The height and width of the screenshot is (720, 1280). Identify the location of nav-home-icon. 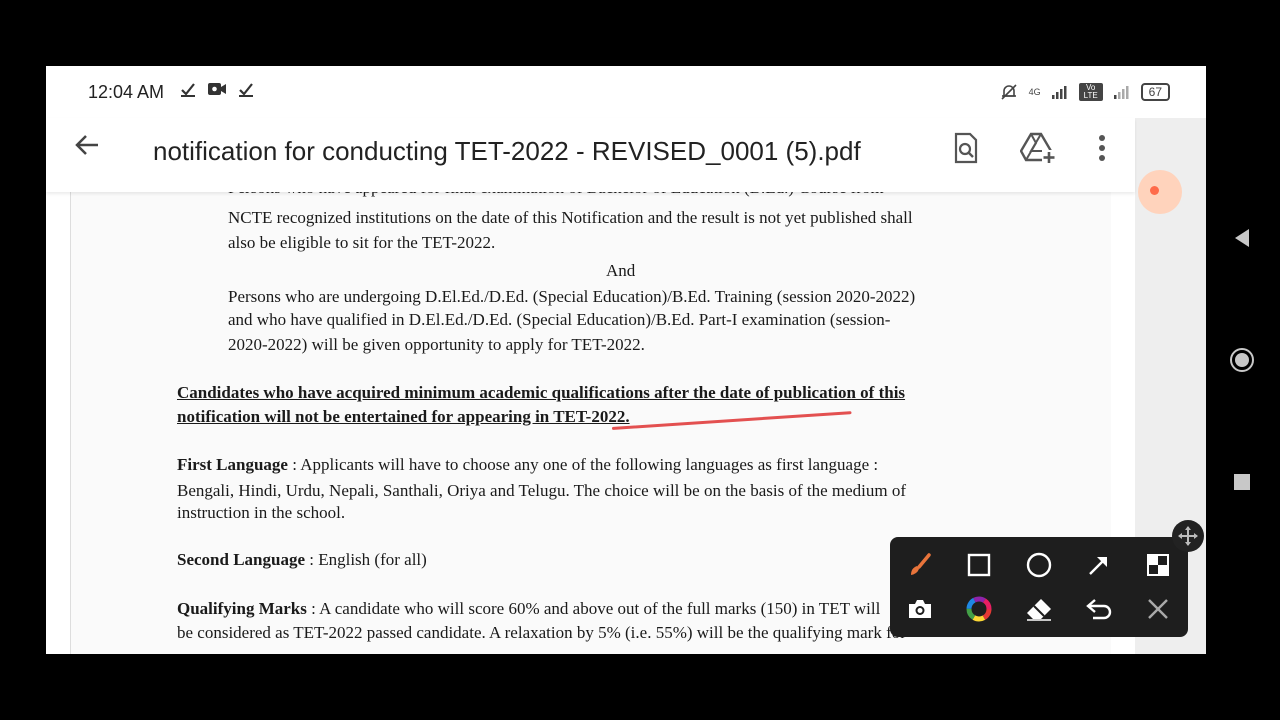
(1242, 360).